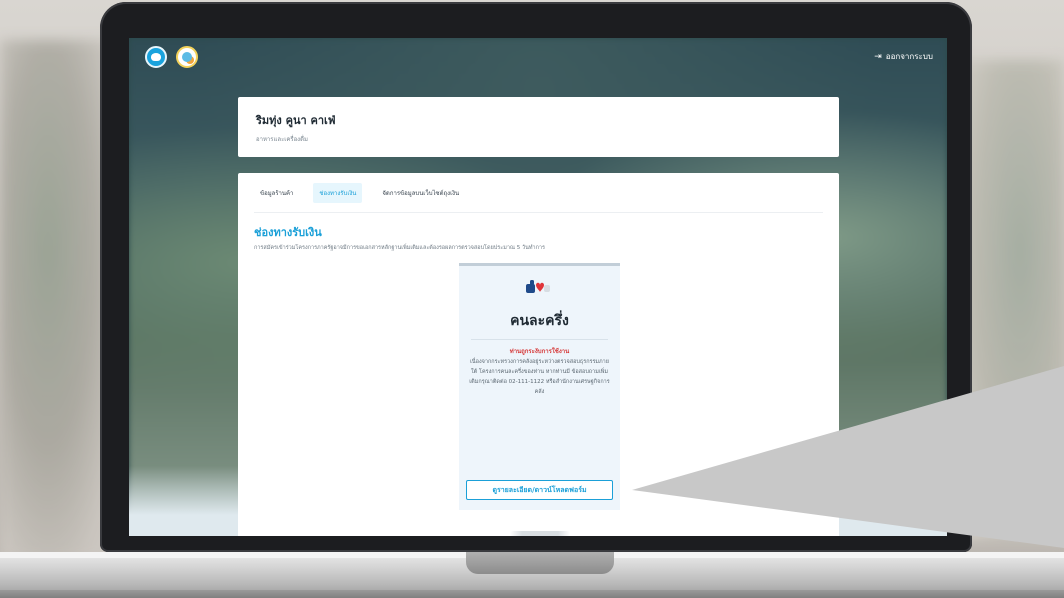 This screenshot has width=1064, height=598. I want to click on logout-button: ⇥ ออกจากระบบ, so click(903, 56).